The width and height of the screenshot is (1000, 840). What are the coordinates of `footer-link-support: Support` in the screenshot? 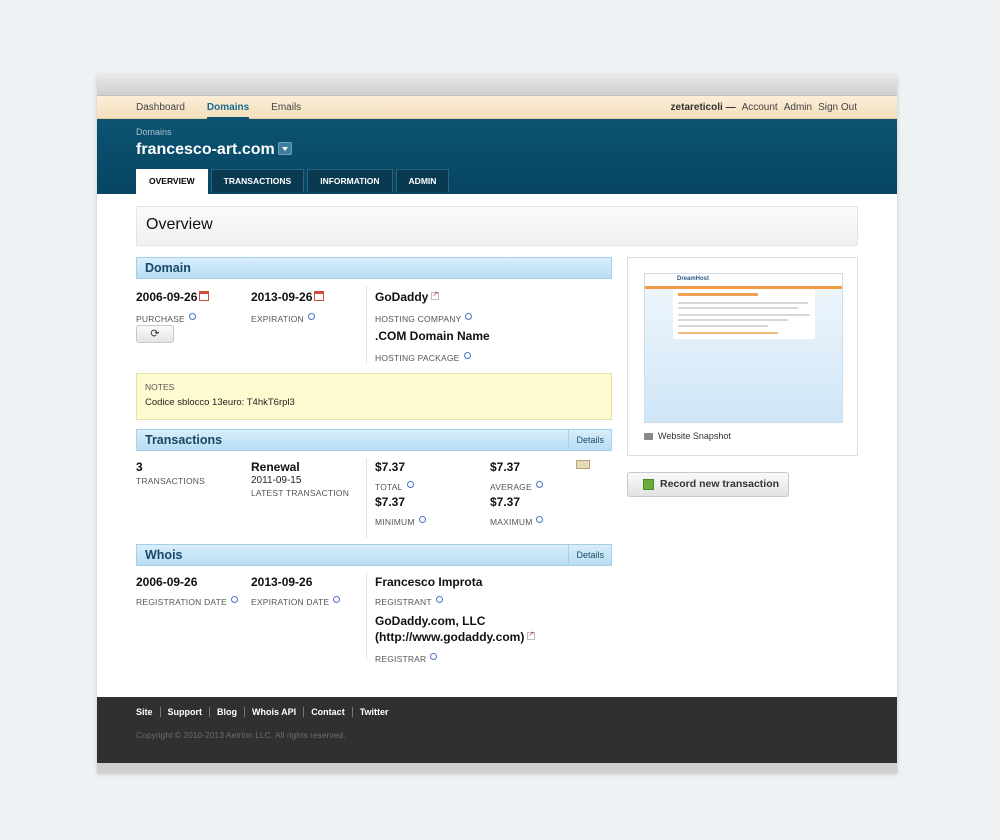 It's located at (184, 712).